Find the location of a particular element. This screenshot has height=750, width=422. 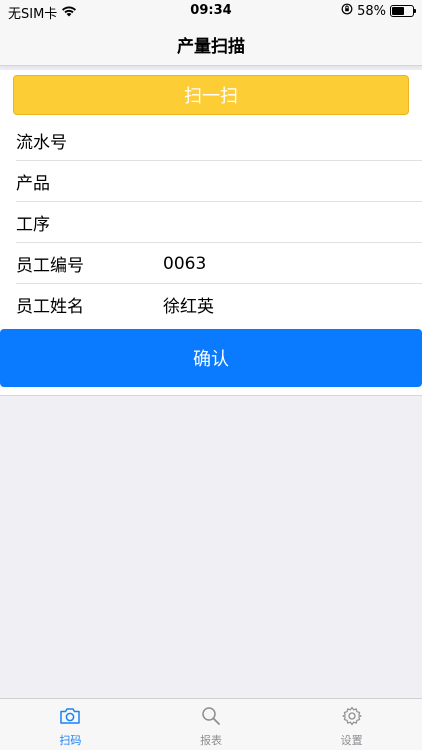

process-label: 工序 is located at coordinates (33, 225).